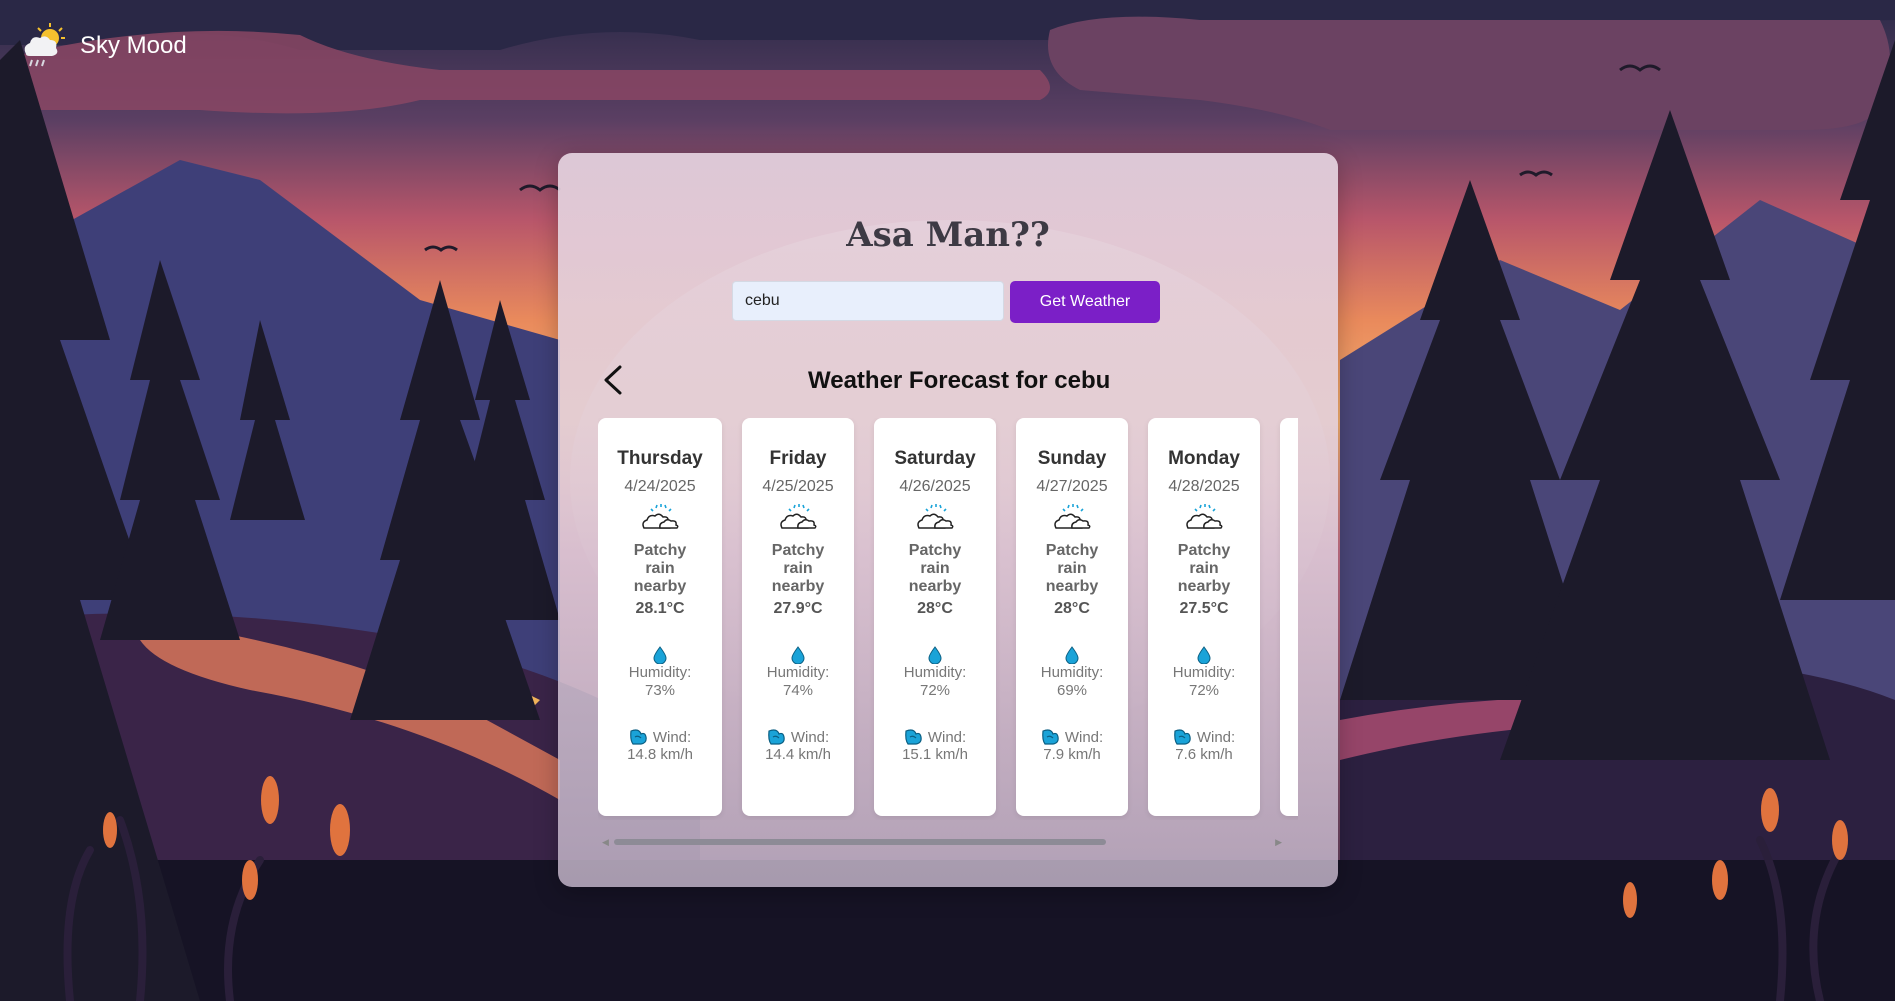  Describe the element at coordinates (1204, 458) in the screenshot. I see `forecast-day: Monday` at that location.